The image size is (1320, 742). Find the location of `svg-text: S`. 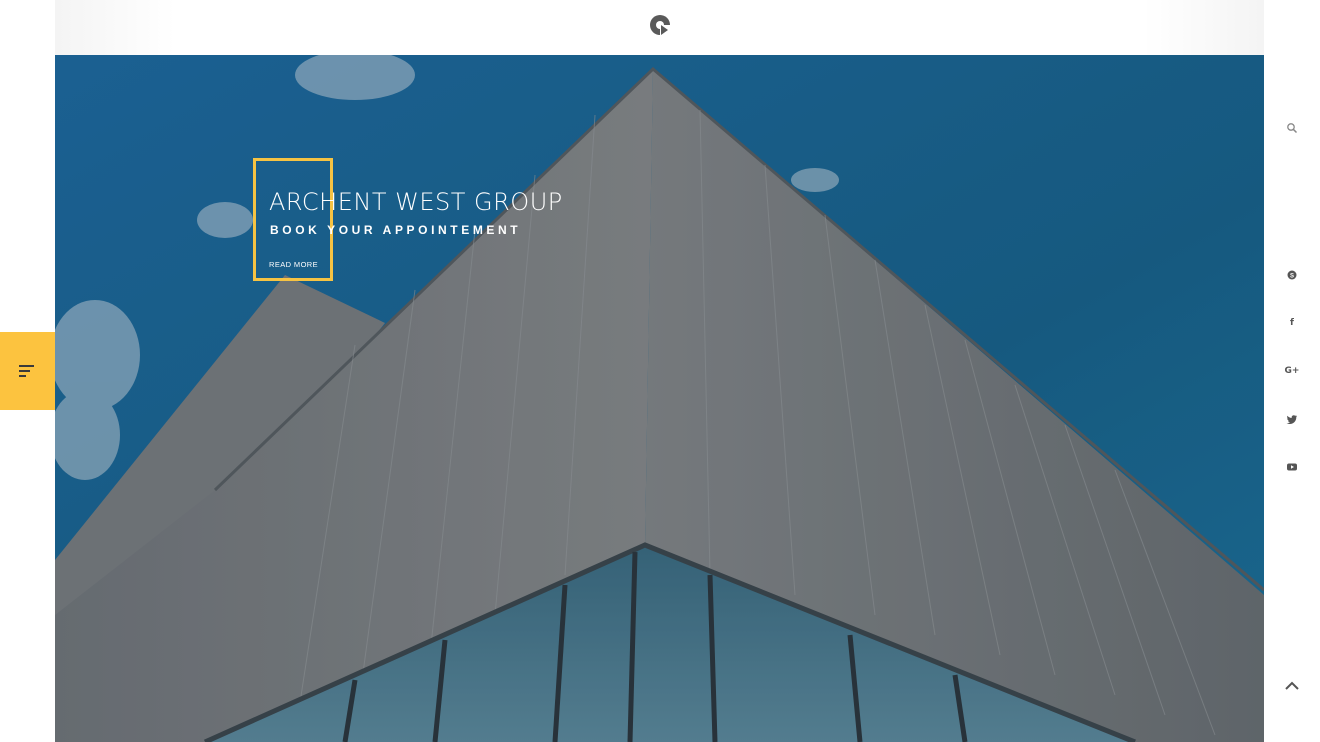

svg-text: S is located at coordinates (1292, 276).